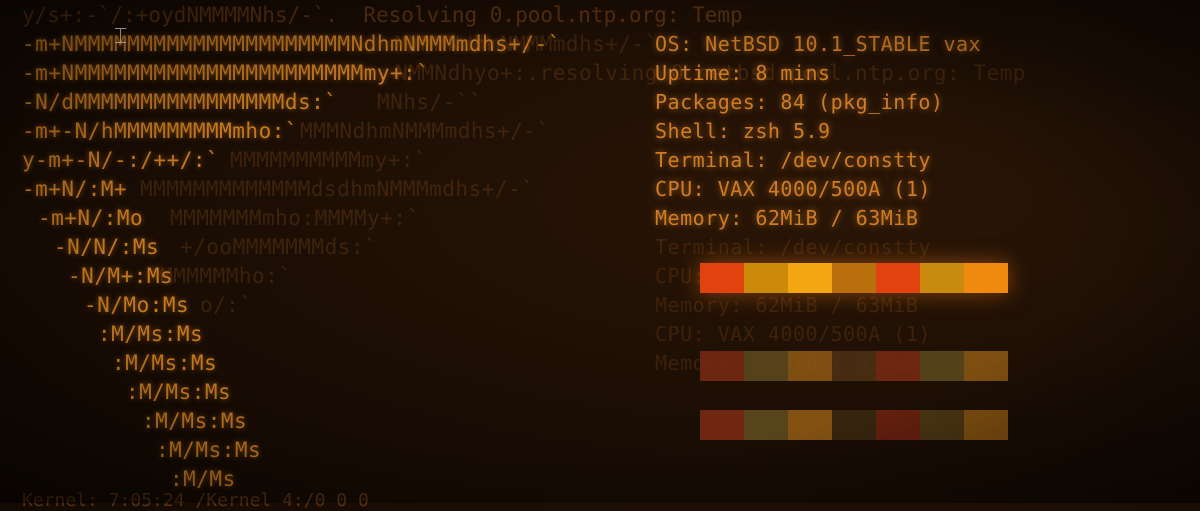 Image resolution: width=1200 pixels, height=511 pixels. Describe the element at coordinates (743, 131) in the screenshot. I see `shell-line: Shell: zsh 5.9` at that location.